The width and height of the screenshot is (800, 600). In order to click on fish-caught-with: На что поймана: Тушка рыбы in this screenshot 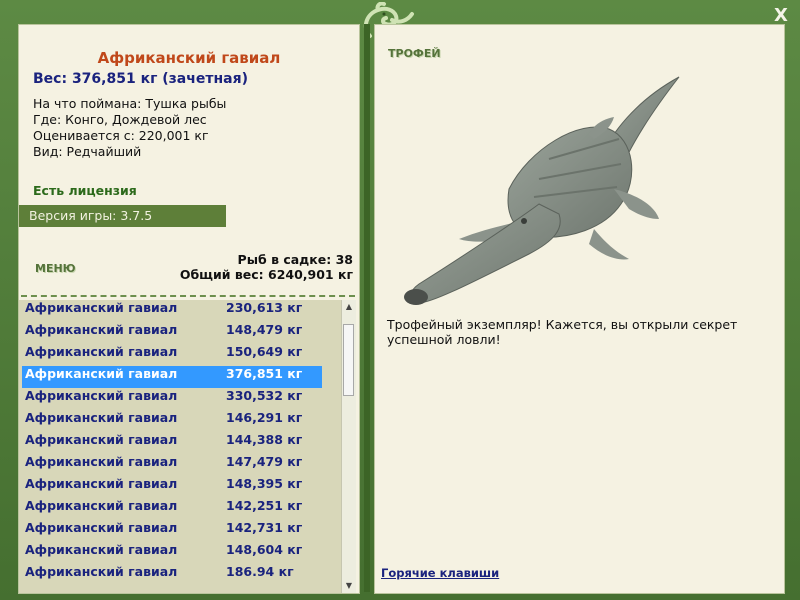, I will do `click(130, 103)`.